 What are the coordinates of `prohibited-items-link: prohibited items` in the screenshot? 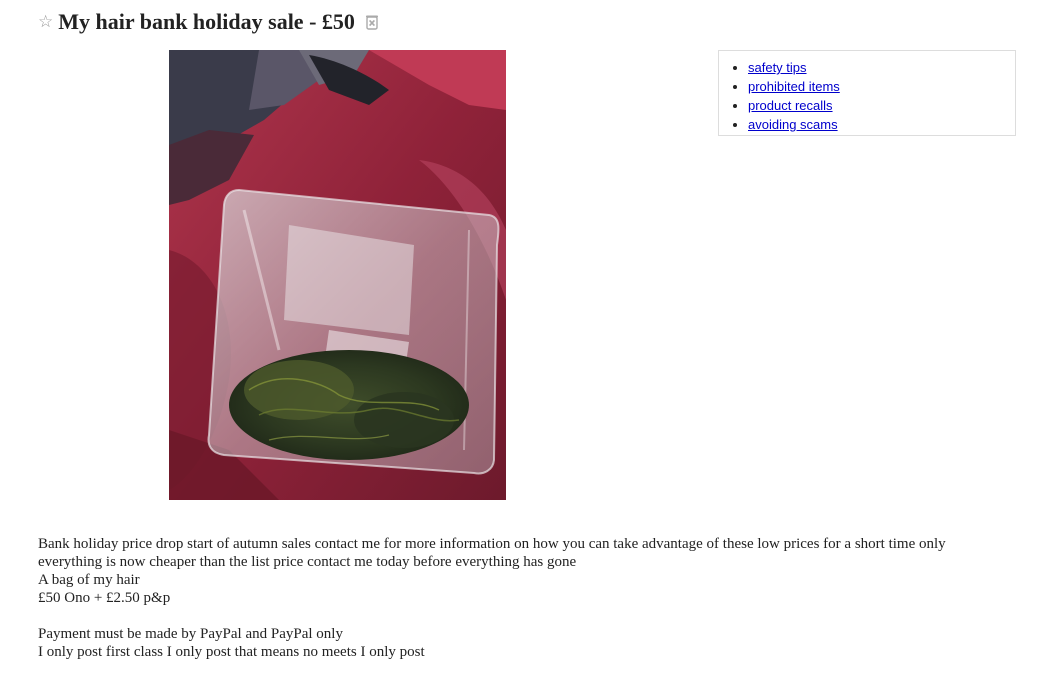 It's located at (794, 86).